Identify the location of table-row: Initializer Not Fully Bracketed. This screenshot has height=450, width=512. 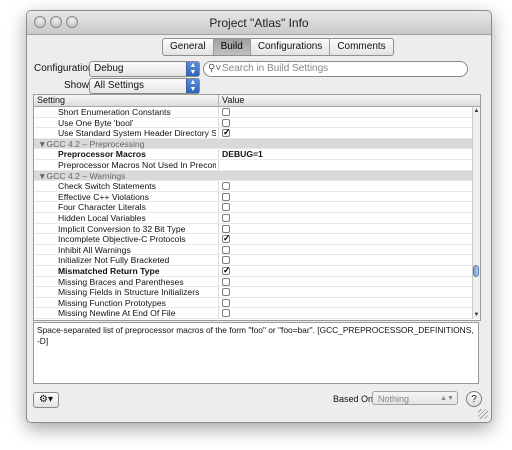
(253, 260).